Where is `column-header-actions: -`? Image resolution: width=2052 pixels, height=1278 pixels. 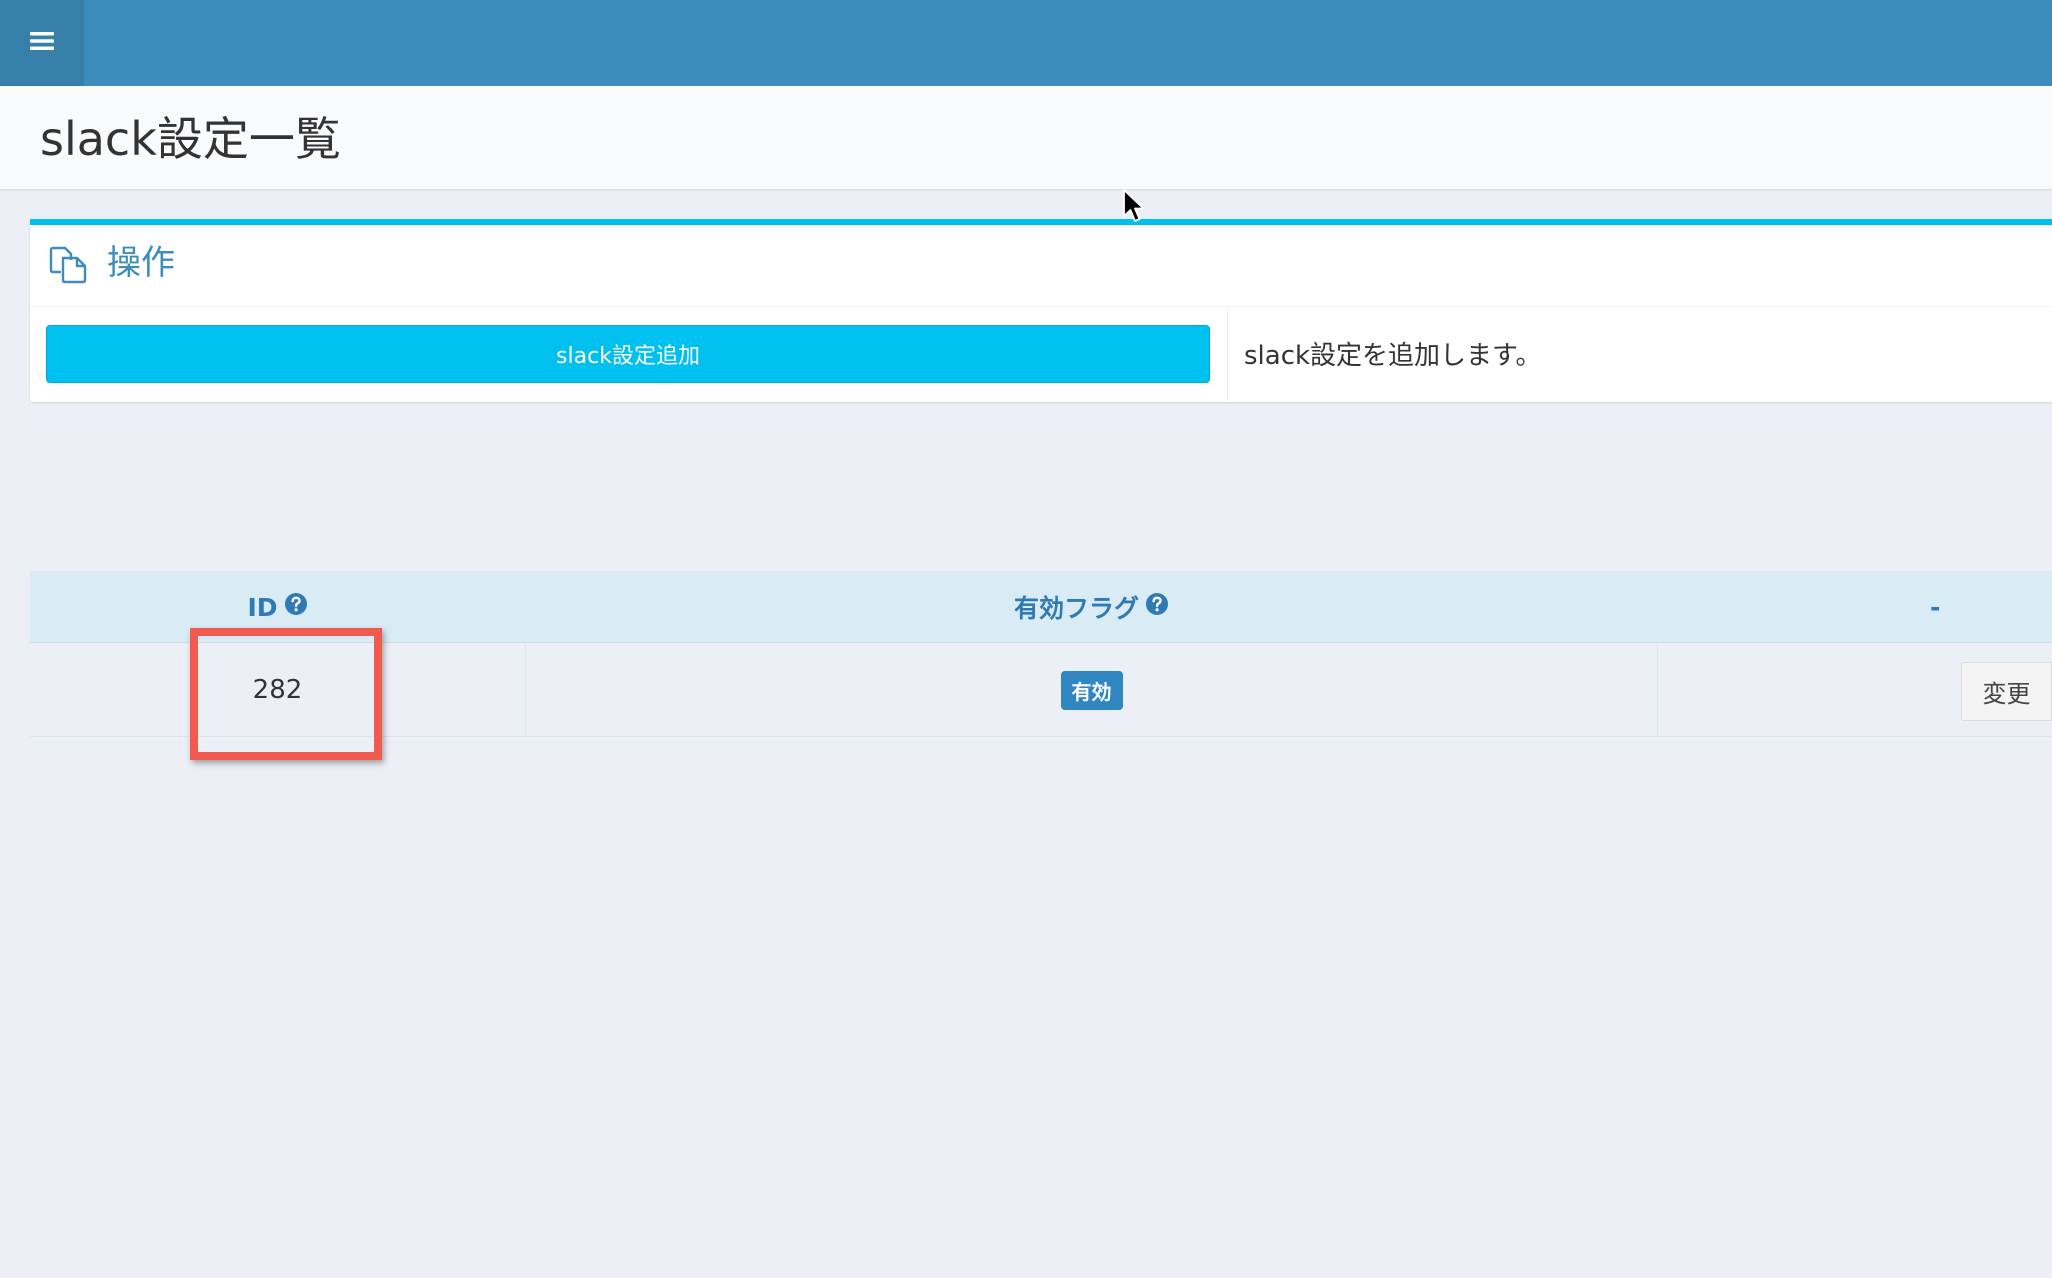 column-header-actions: - is located at coordinates (1935, 607).